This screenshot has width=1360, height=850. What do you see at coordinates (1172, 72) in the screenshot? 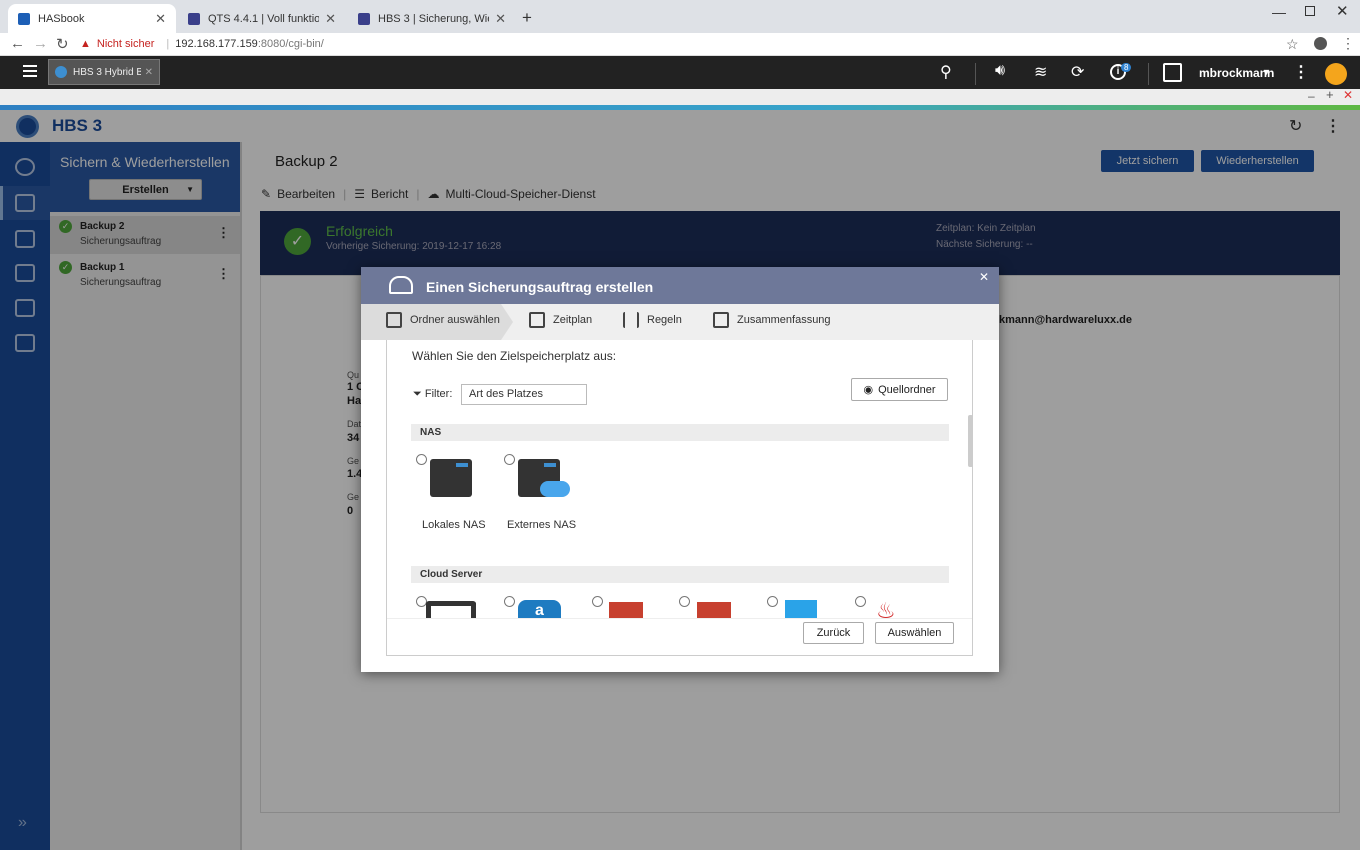
I see `user-avatar-icon` at bounding box center [1172, 72].